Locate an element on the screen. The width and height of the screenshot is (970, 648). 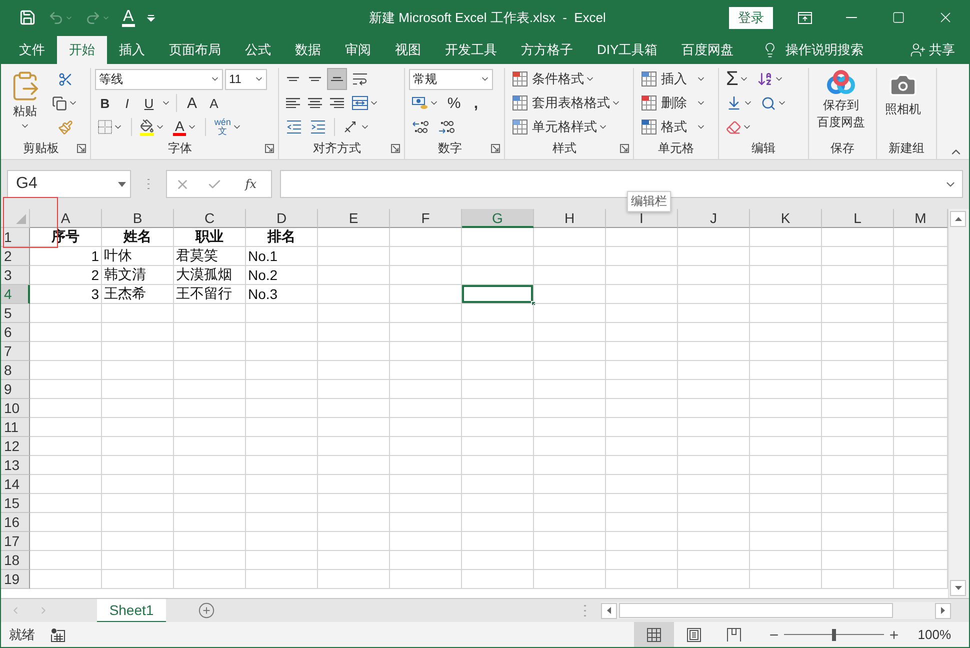
horizontal-scrollbar is located at coordinates (776, 610).